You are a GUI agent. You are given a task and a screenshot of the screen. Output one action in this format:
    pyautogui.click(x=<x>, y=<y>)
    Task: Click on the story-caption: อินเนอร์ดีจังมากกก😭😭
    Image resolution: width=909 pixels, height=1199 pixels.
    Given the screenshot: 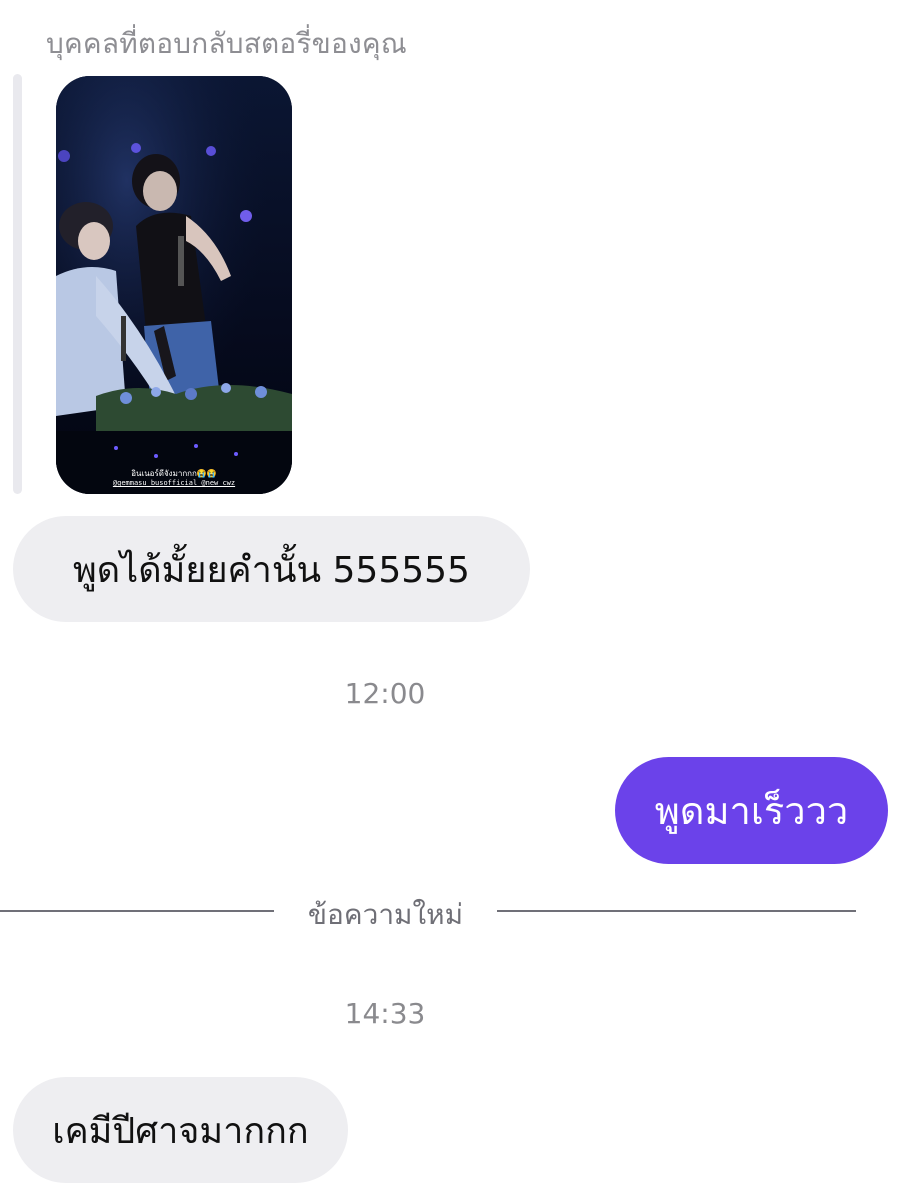 What is the action you would take?
    pyautogui.click(x=174, y=474)
    